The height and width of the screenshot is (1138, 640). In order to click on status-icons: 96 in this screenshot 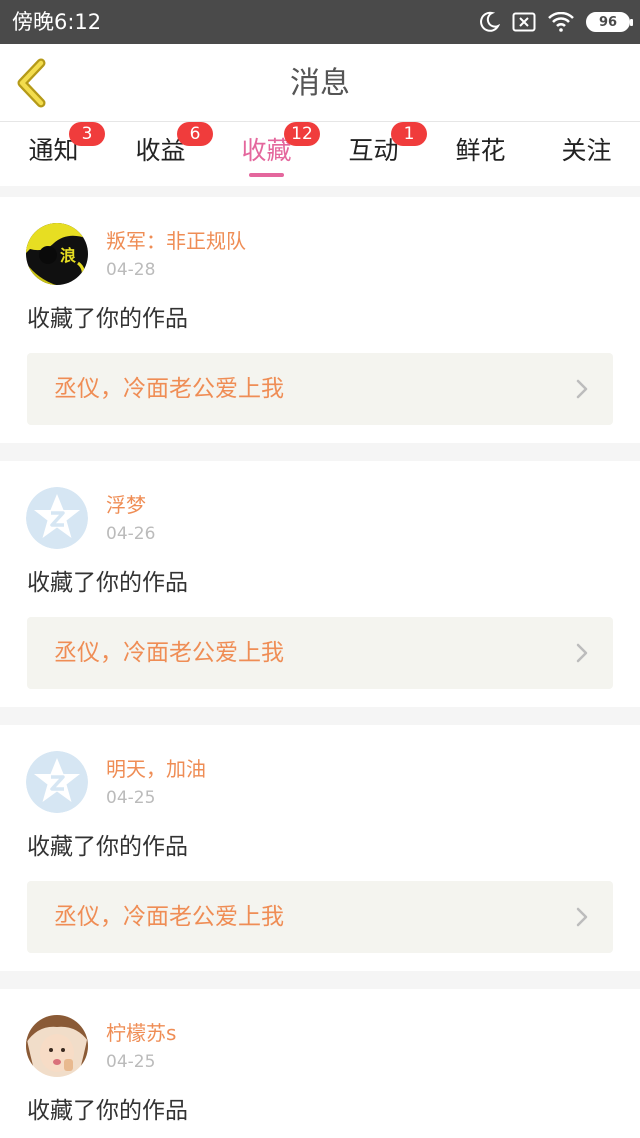, I will do `click(555, 22)`.